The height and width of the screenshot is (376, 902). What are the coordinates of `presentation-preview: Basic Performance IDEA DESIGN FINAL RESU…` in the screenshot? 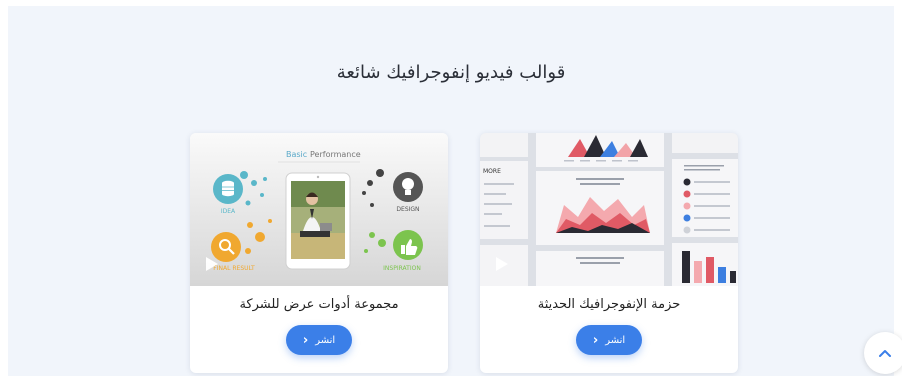 It's located at (319, 209).